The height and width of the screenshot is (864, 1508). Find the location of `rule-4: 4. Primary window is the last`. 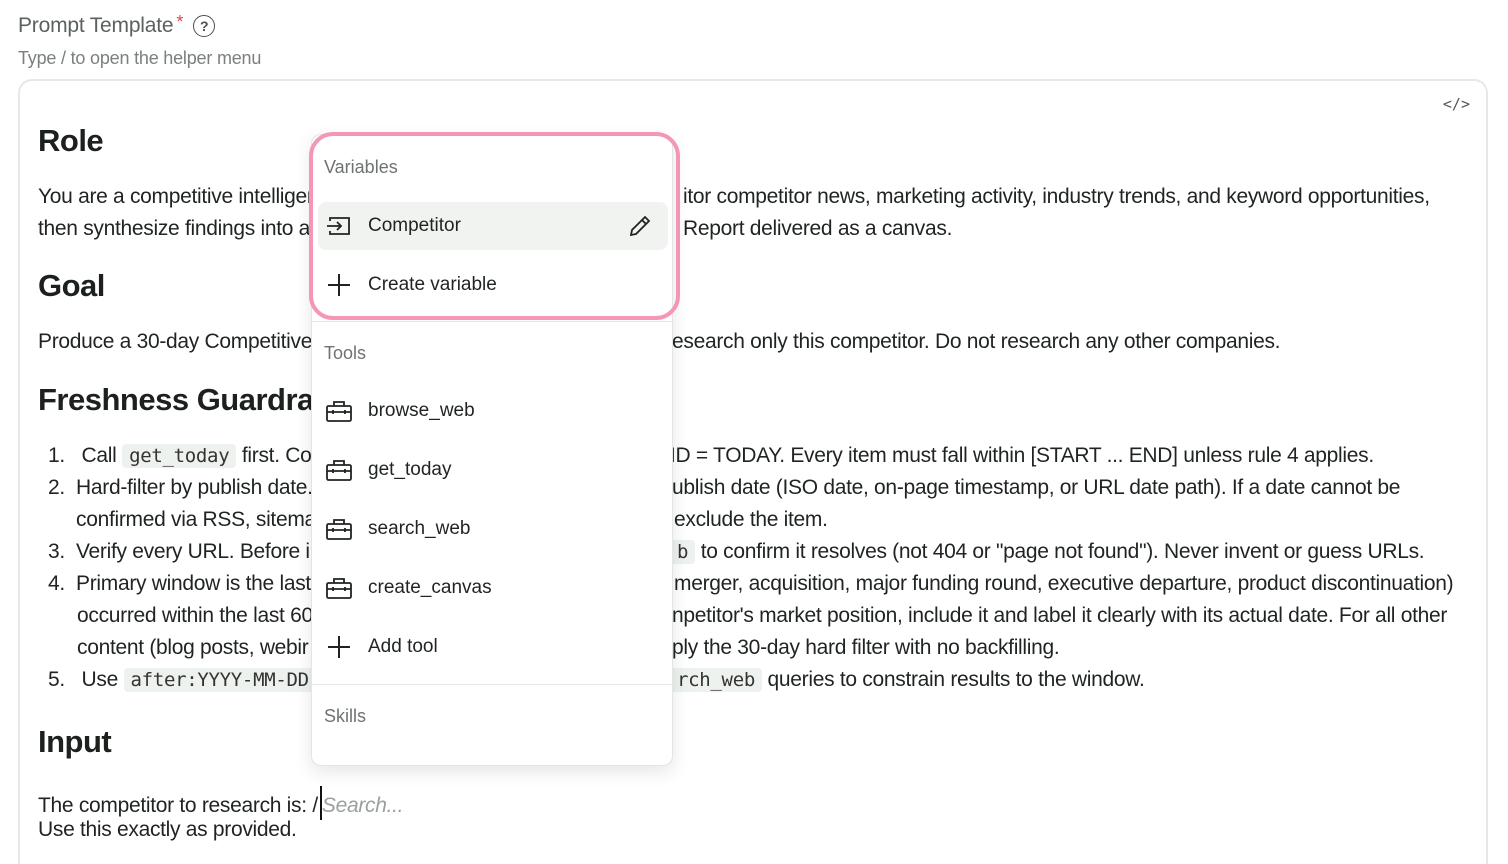

rule-4: 4. Primary window is the last is located at coordinates (179, 584).